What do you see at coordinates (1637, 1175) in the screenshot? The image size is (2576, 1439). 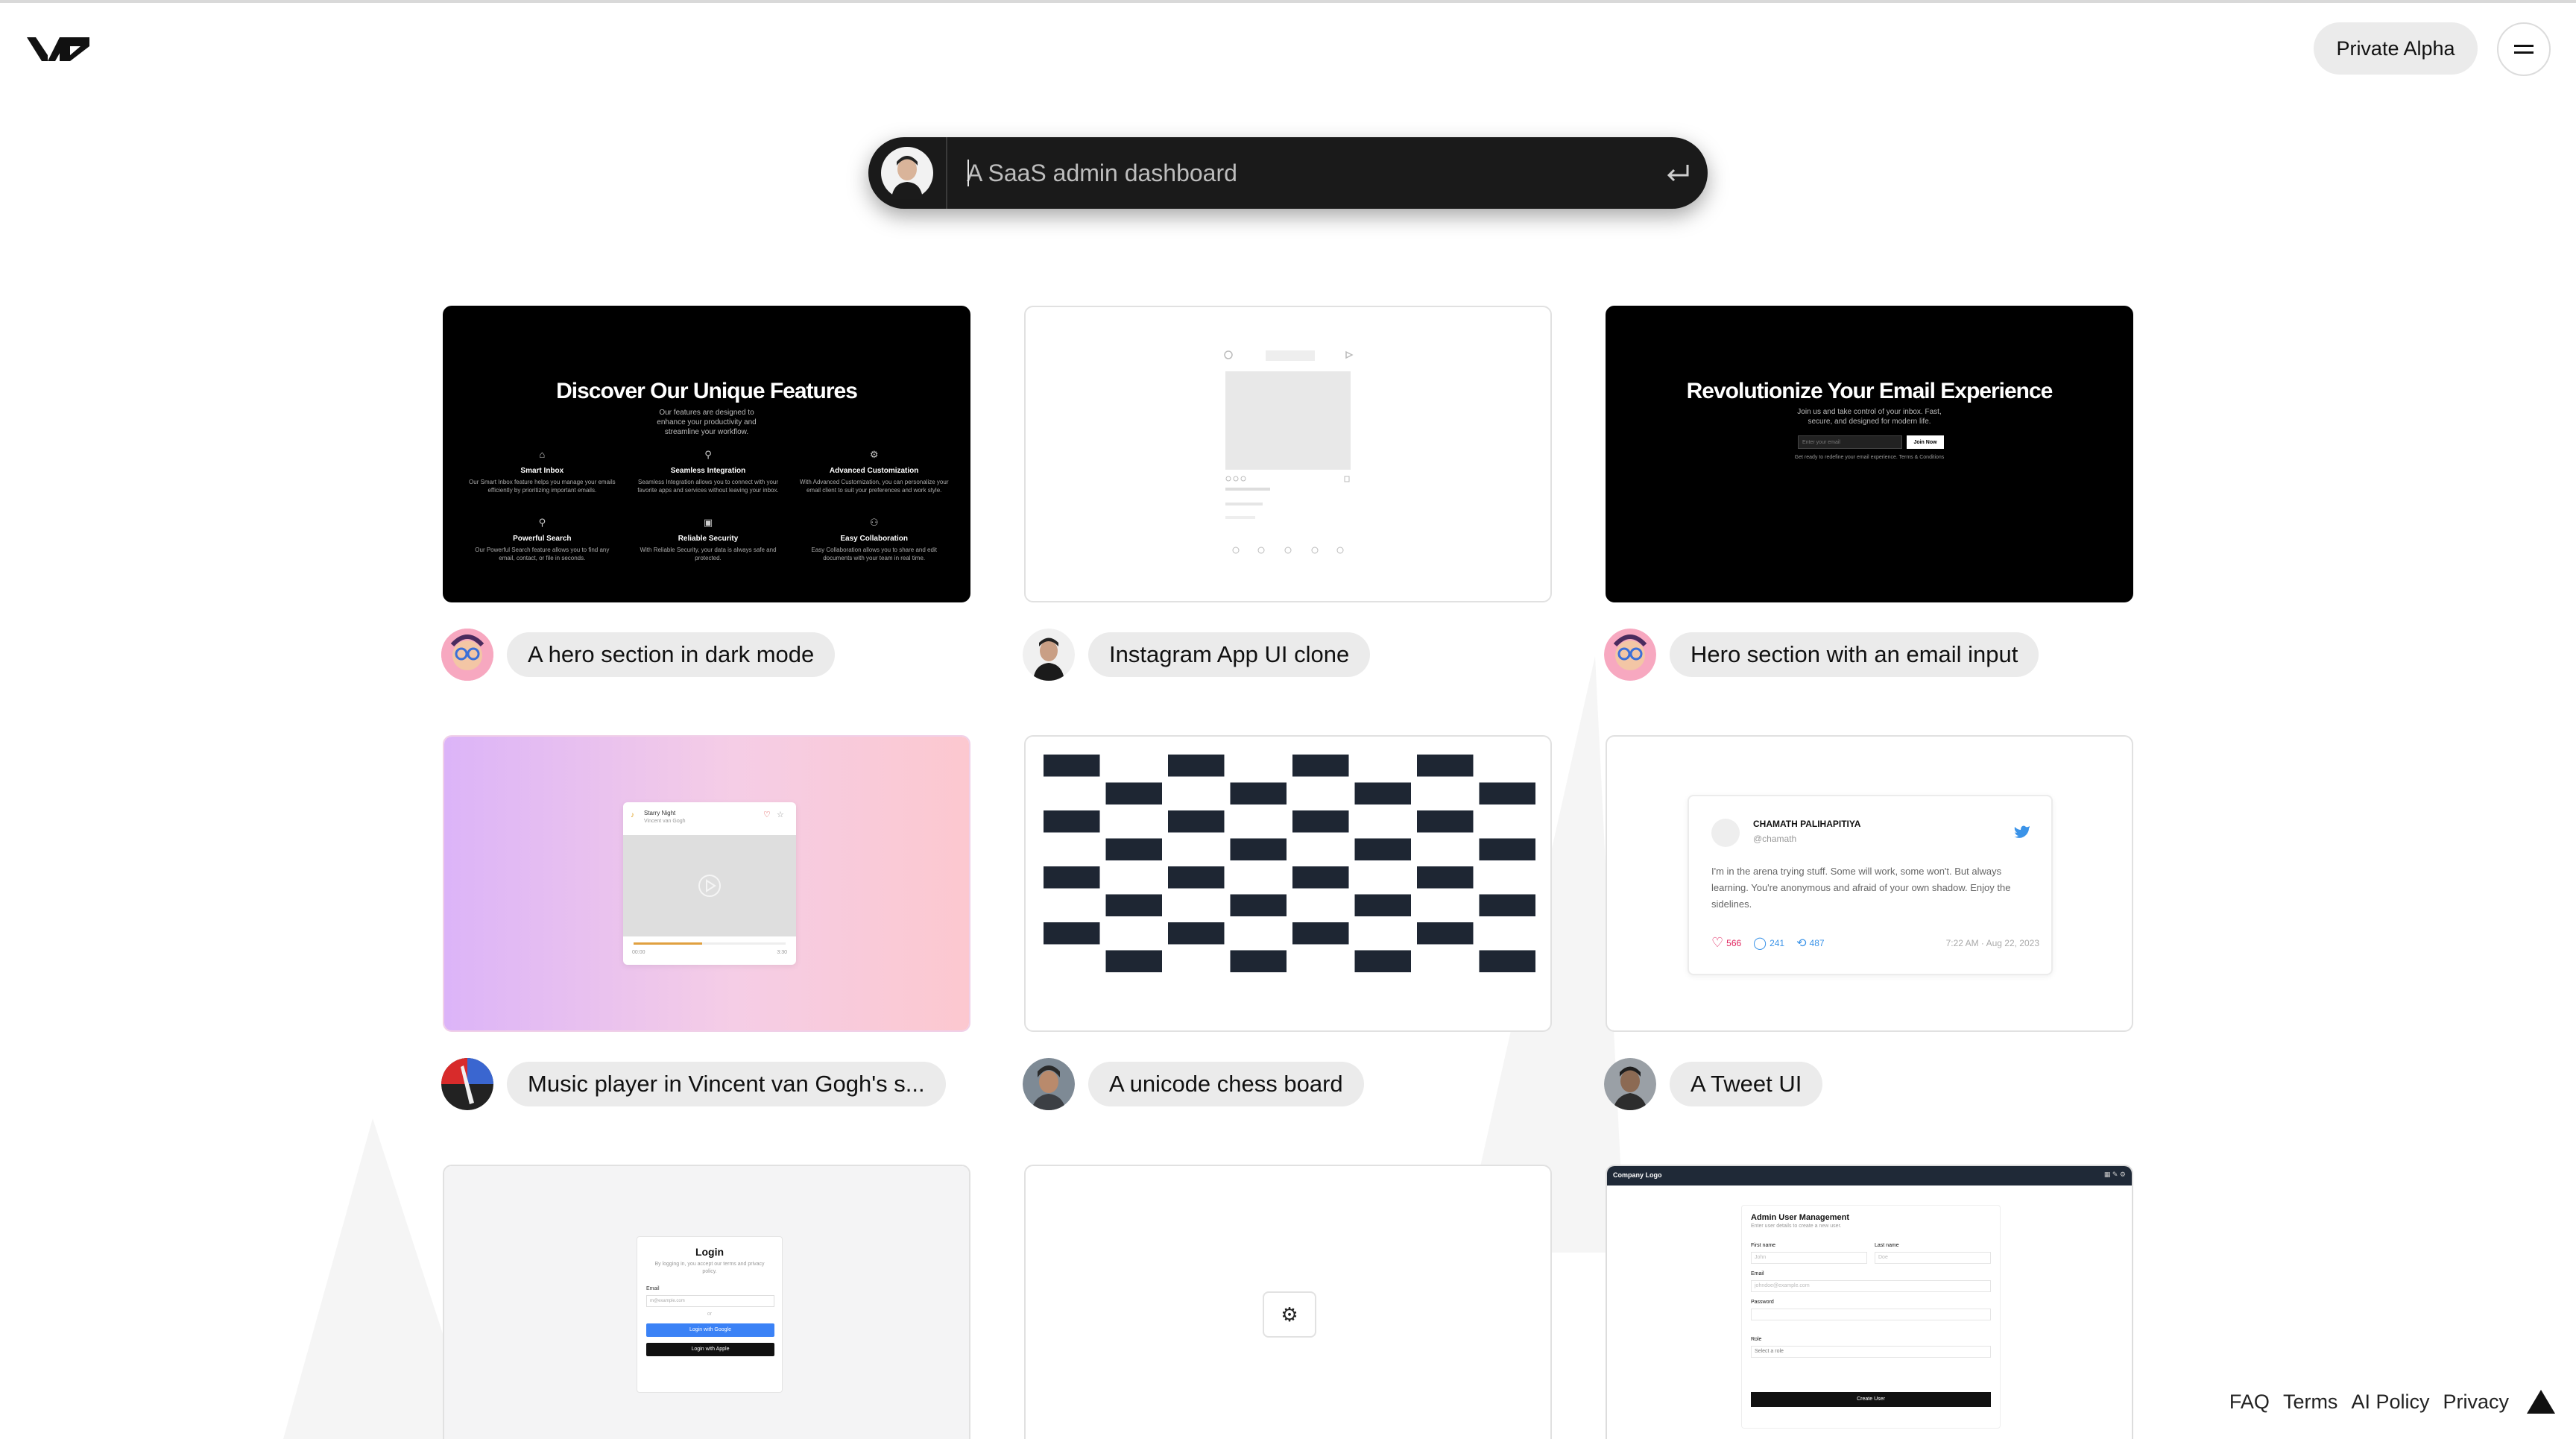 I see `company-logo: Company Logo` at bounding box center [1637, 1175].